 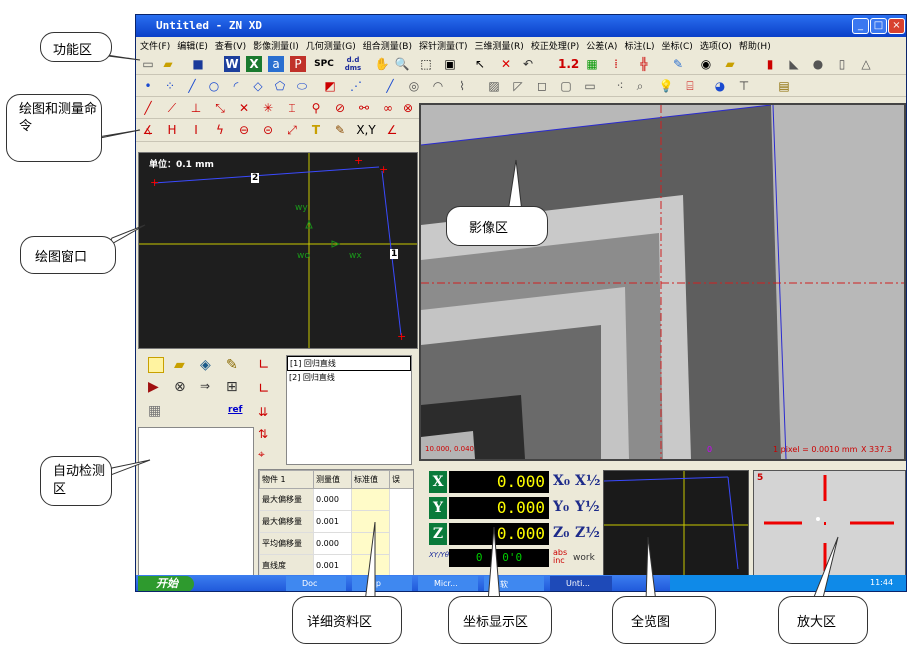 What do you see at coordinates (235, 410) in the screenshot?
I see `ref-icon: ref` at bounding box center [235, 410].